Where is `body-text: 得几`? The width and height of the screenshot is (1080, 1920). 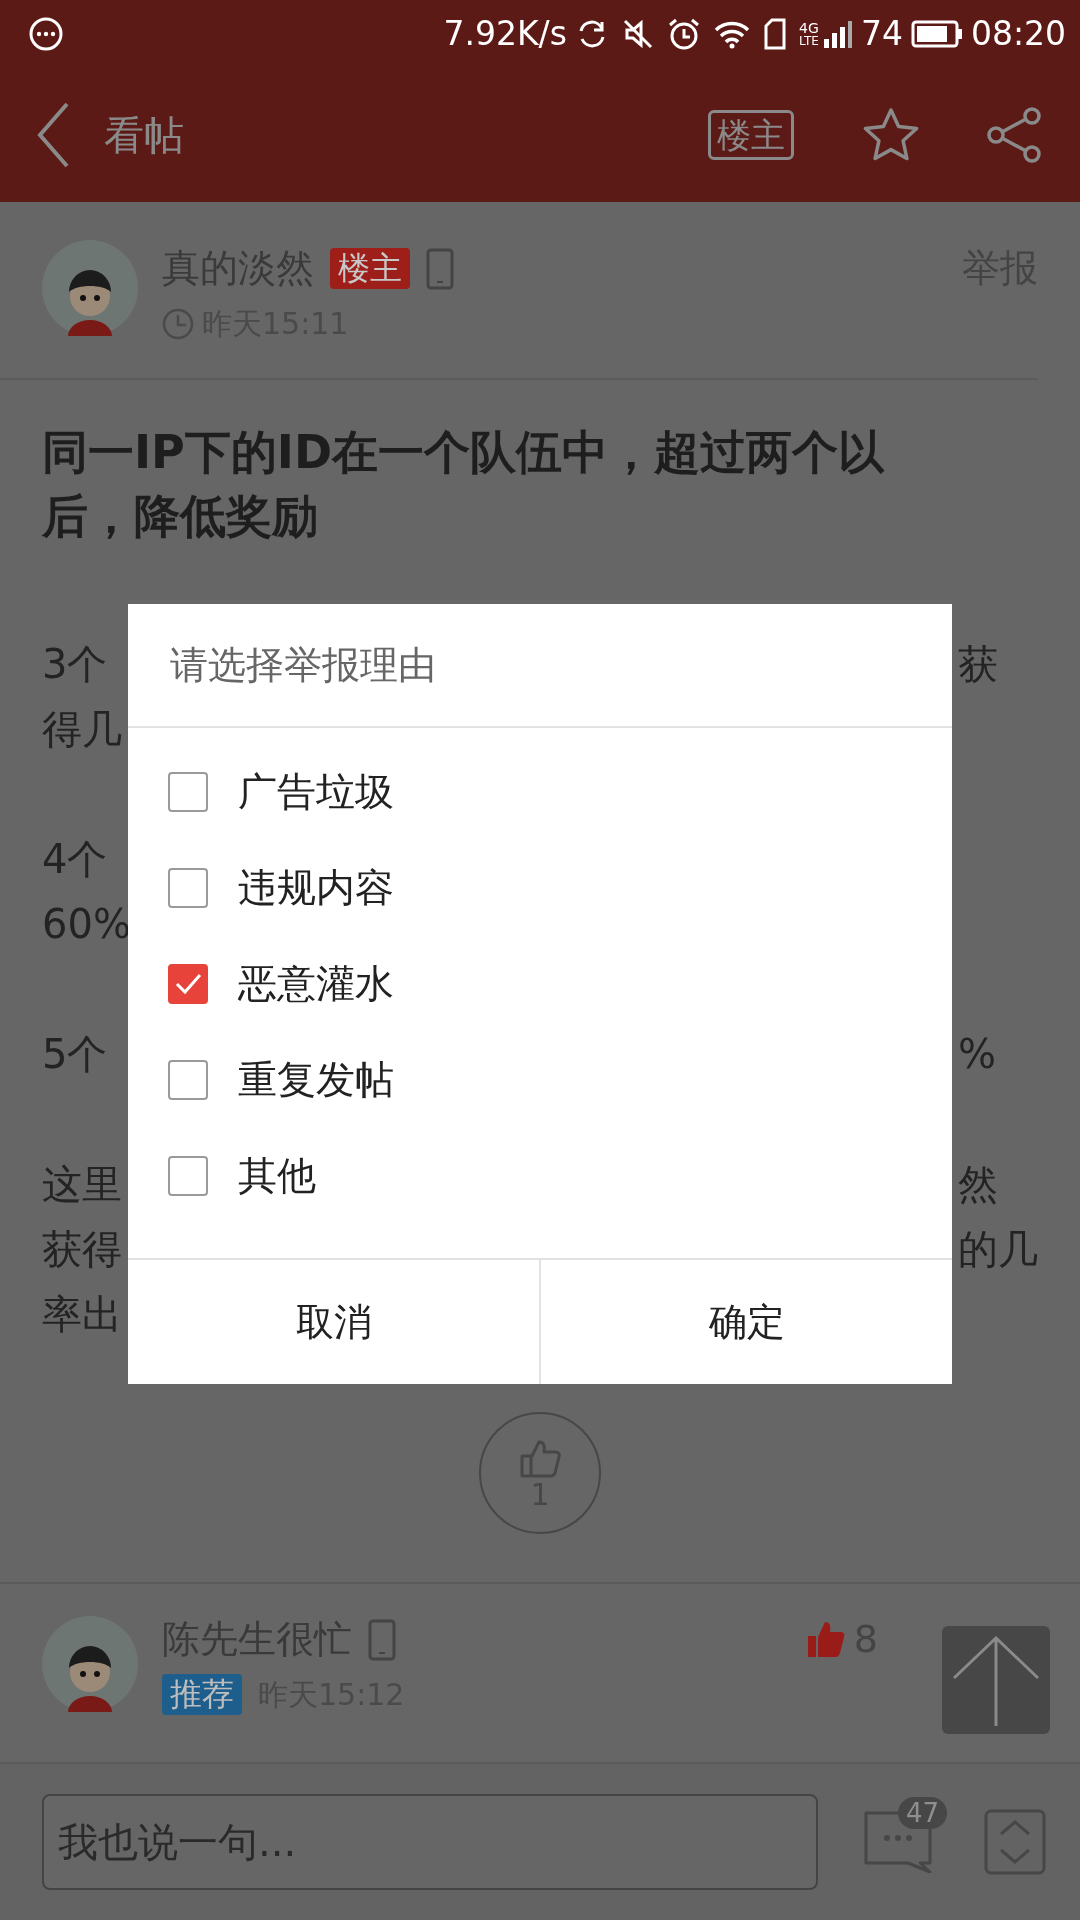
body-text: 得几 is located at coordinates (82, 729).